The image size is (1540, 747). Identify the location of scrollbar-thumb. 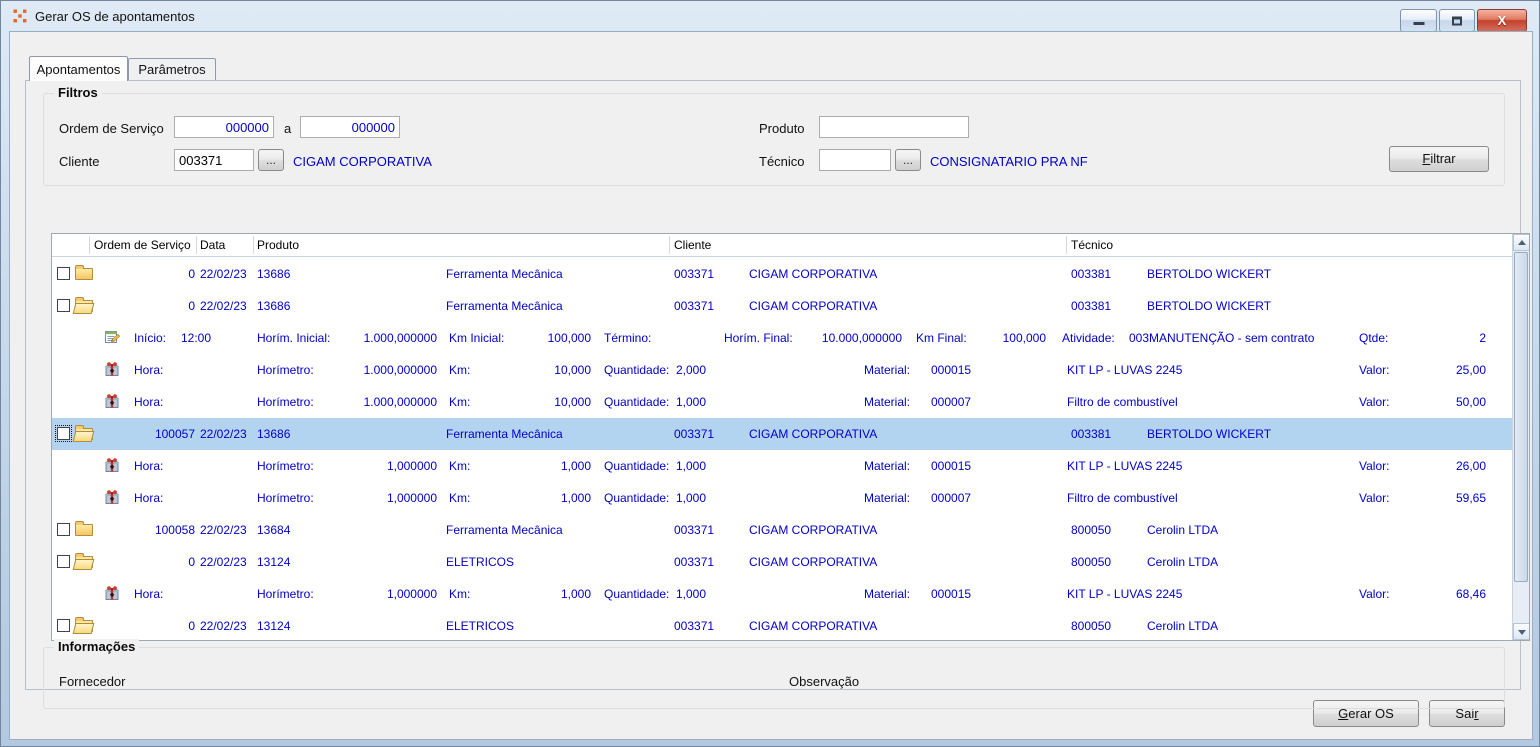
(1521, 417).